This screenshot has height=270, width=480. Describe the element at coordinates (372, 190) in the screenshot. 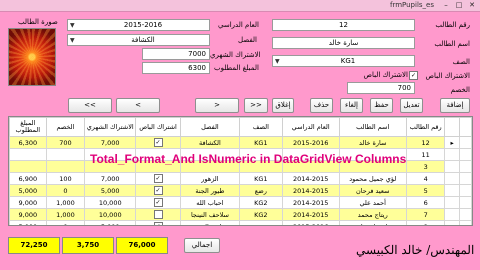

I see `cell-name: سعيد فرحان` at that location.